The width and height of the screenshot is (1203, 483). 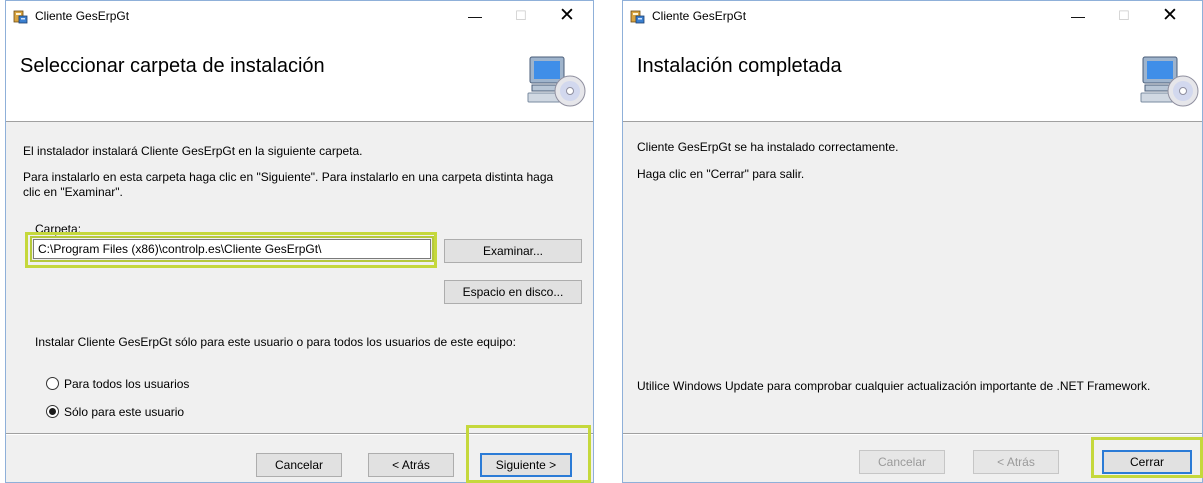 I want to click on exit-hint: Haga clic en "Cerrar" para salir., so click(x=721, y=174).